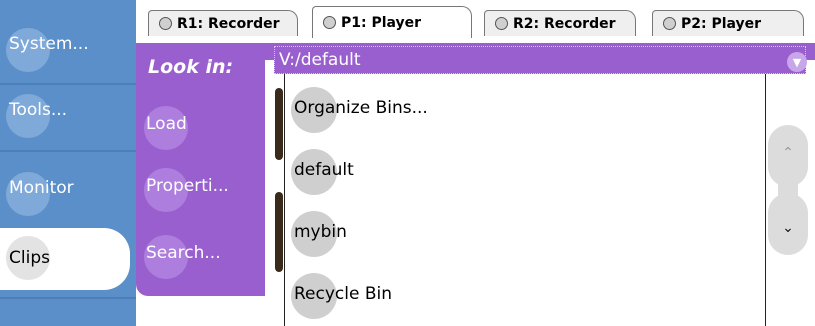 This screenshot has width=815, height=326. What do you see at coordinates (202, 130) in the screenshot?
I see `load-button: Load` at bounding box center [202, 130].